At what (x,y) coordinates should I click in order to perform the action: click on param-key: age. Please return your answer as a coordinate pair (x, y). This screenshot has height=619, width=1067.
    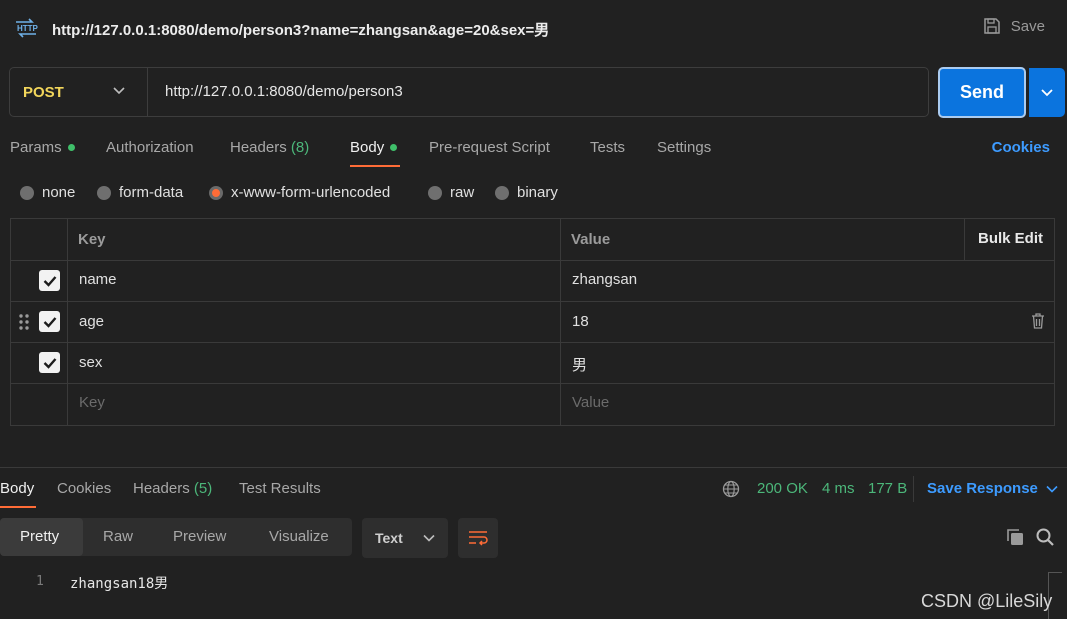
    Looking at the image, I should click on (91, 321).